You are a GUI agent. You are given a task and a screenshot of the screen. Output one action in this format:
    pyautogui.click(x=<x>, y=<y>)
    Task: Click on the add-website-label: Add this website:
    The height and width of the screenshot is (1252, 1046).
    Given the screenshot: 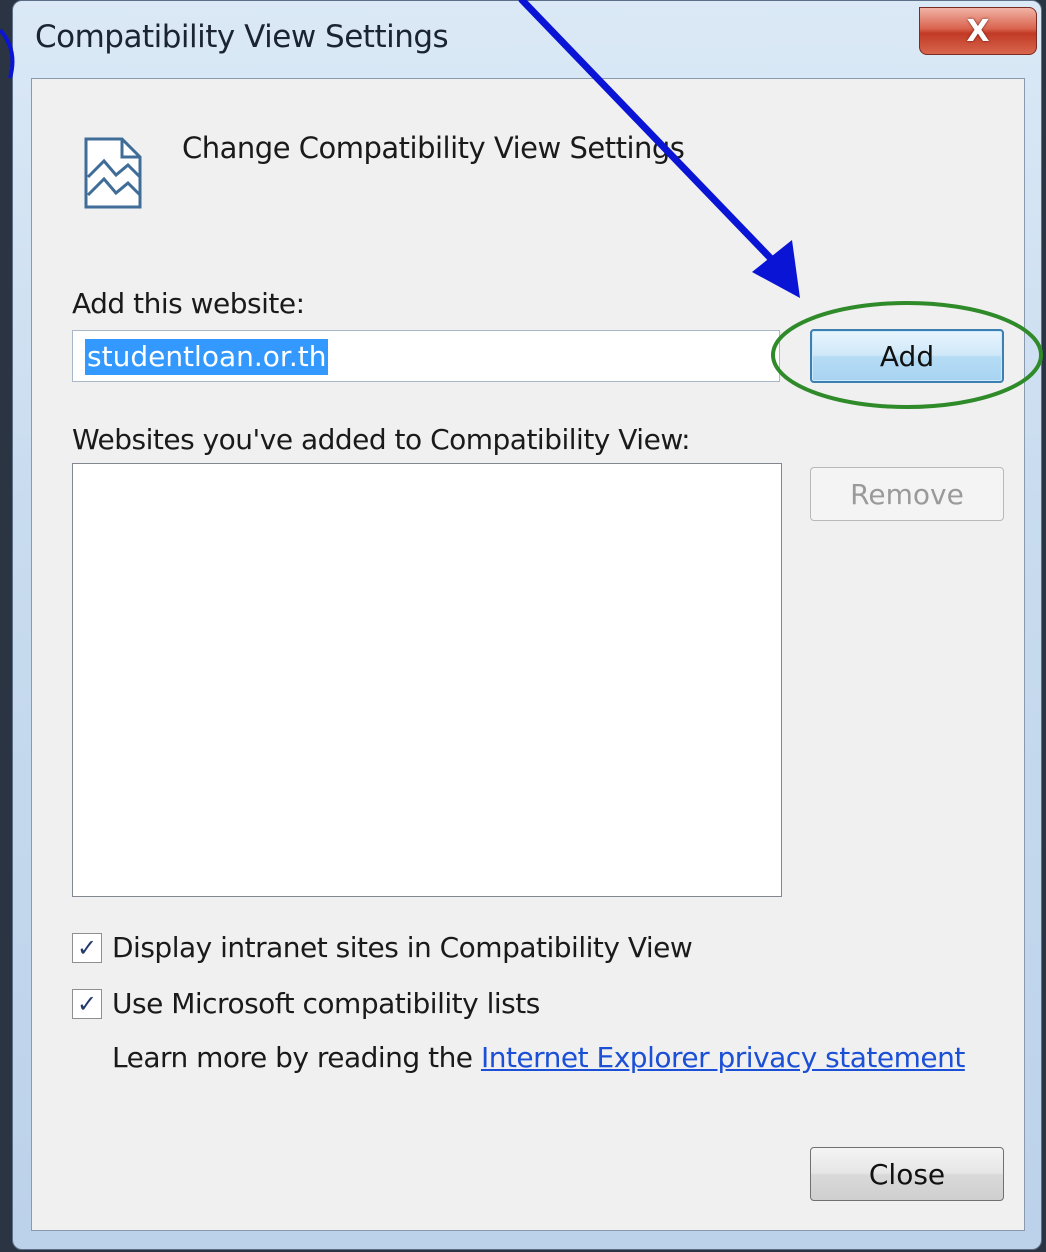 What is the action you would take?
    pyautogui.click(x=188, y=303)
    